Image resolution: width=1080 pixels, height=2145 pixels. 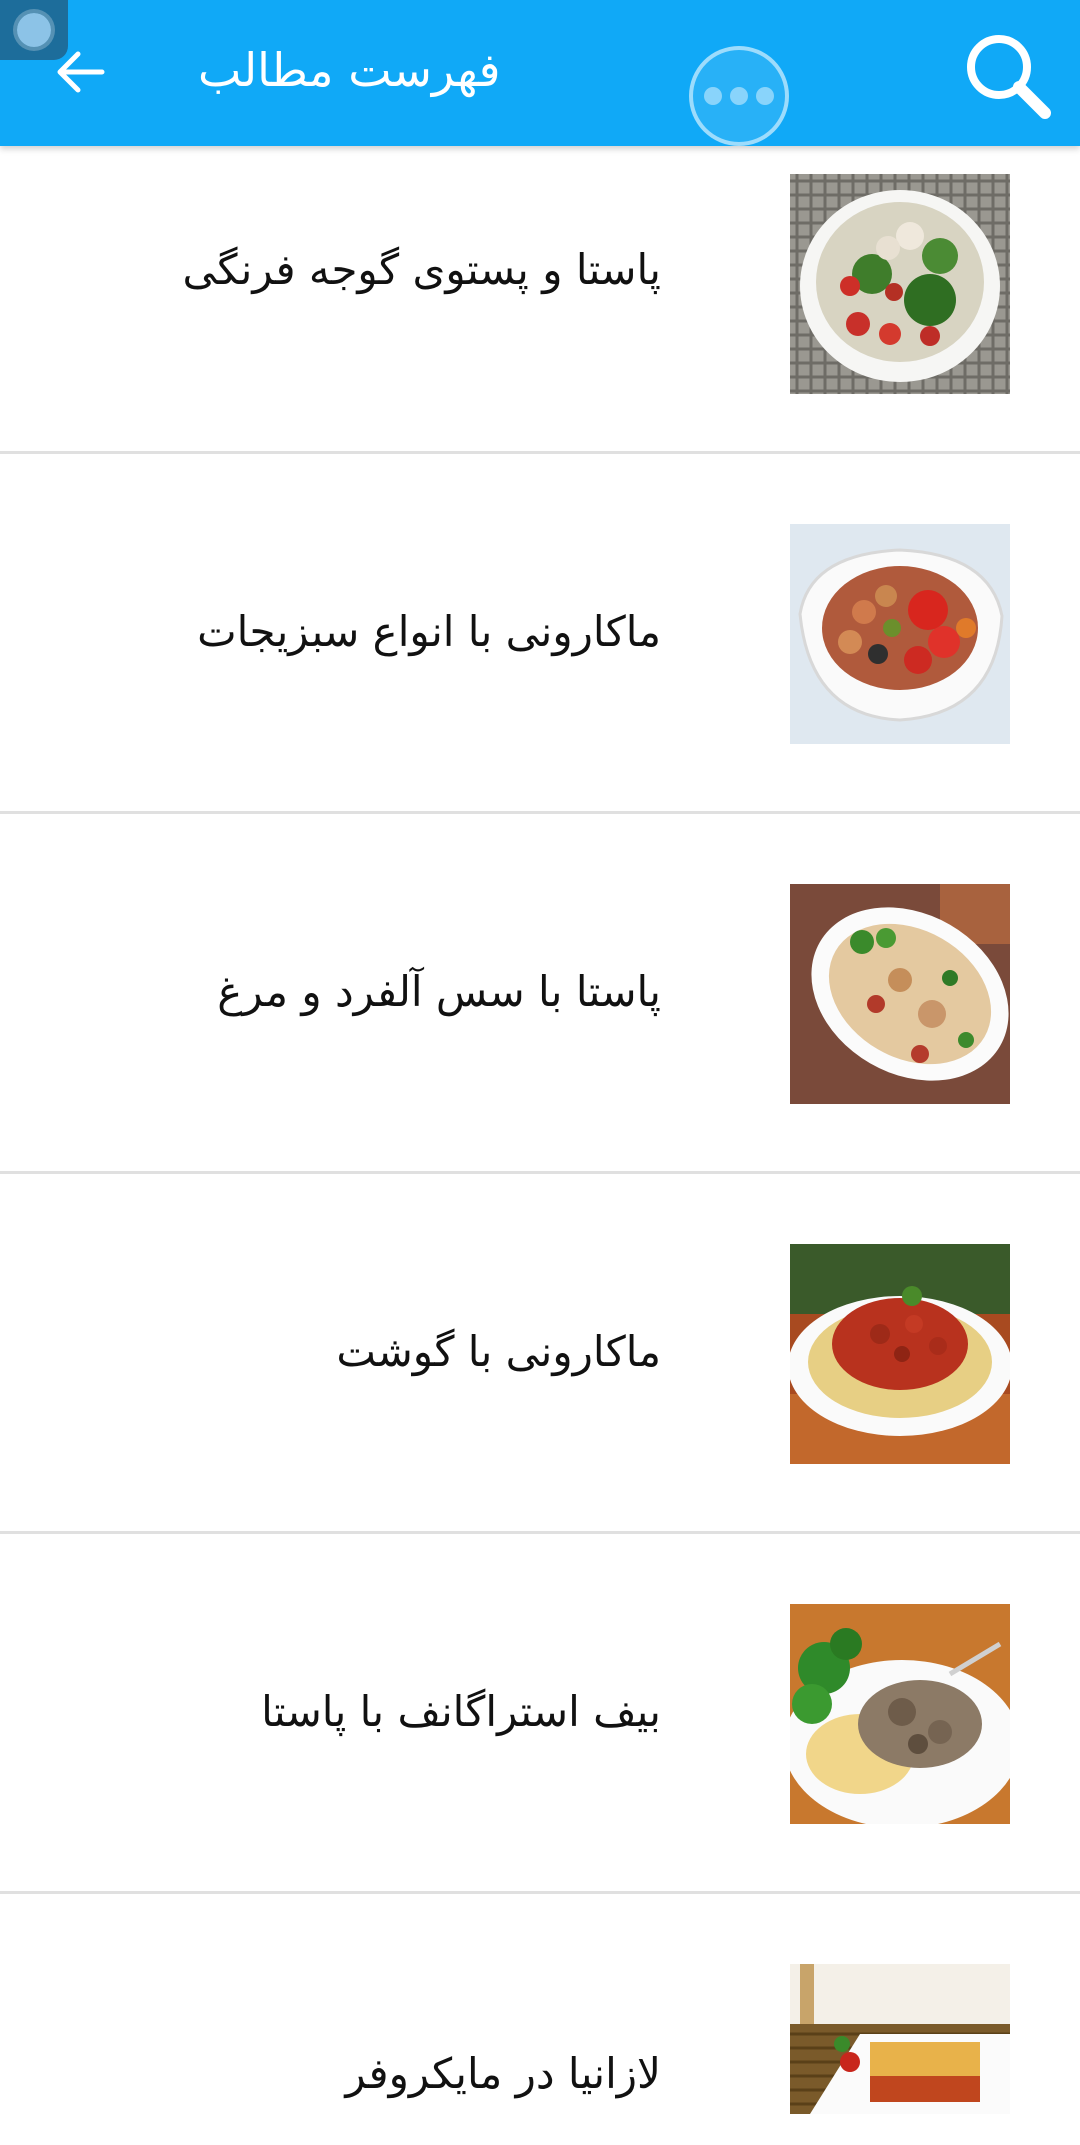 What do you see at coordinates (503, 2073) in the screenshot?
I see `list-item-title: لازانیا در مایکروفر` at bounding box center [503, 2073].